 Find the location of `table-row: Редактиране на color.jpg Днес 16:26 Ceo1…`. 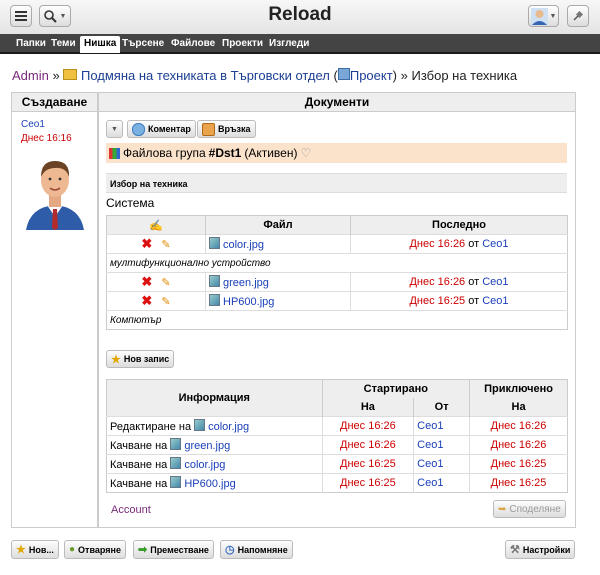

table-row: Редактиране на color.jpg Днес 16:26 Ceo1… is located at coordinates (337, 426).